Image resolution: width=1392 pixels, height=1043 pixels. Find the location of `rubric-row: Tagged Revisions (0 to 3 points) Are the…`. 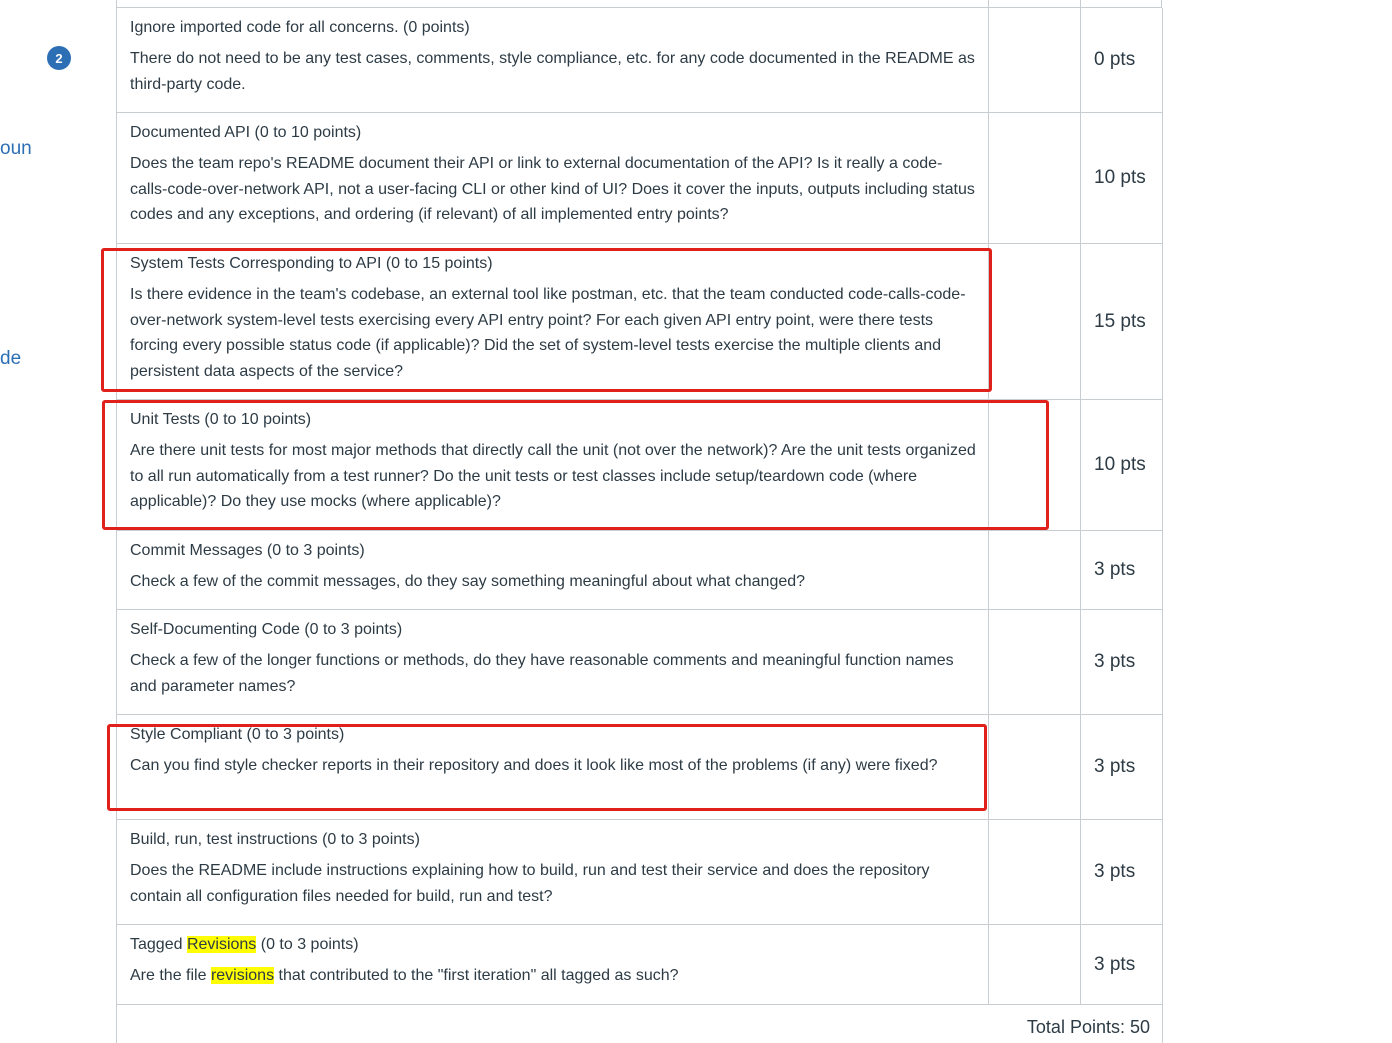

rubric-row: Tagged Revisions (0 to 3 points) Are the… is located at coordinates (639, 965).